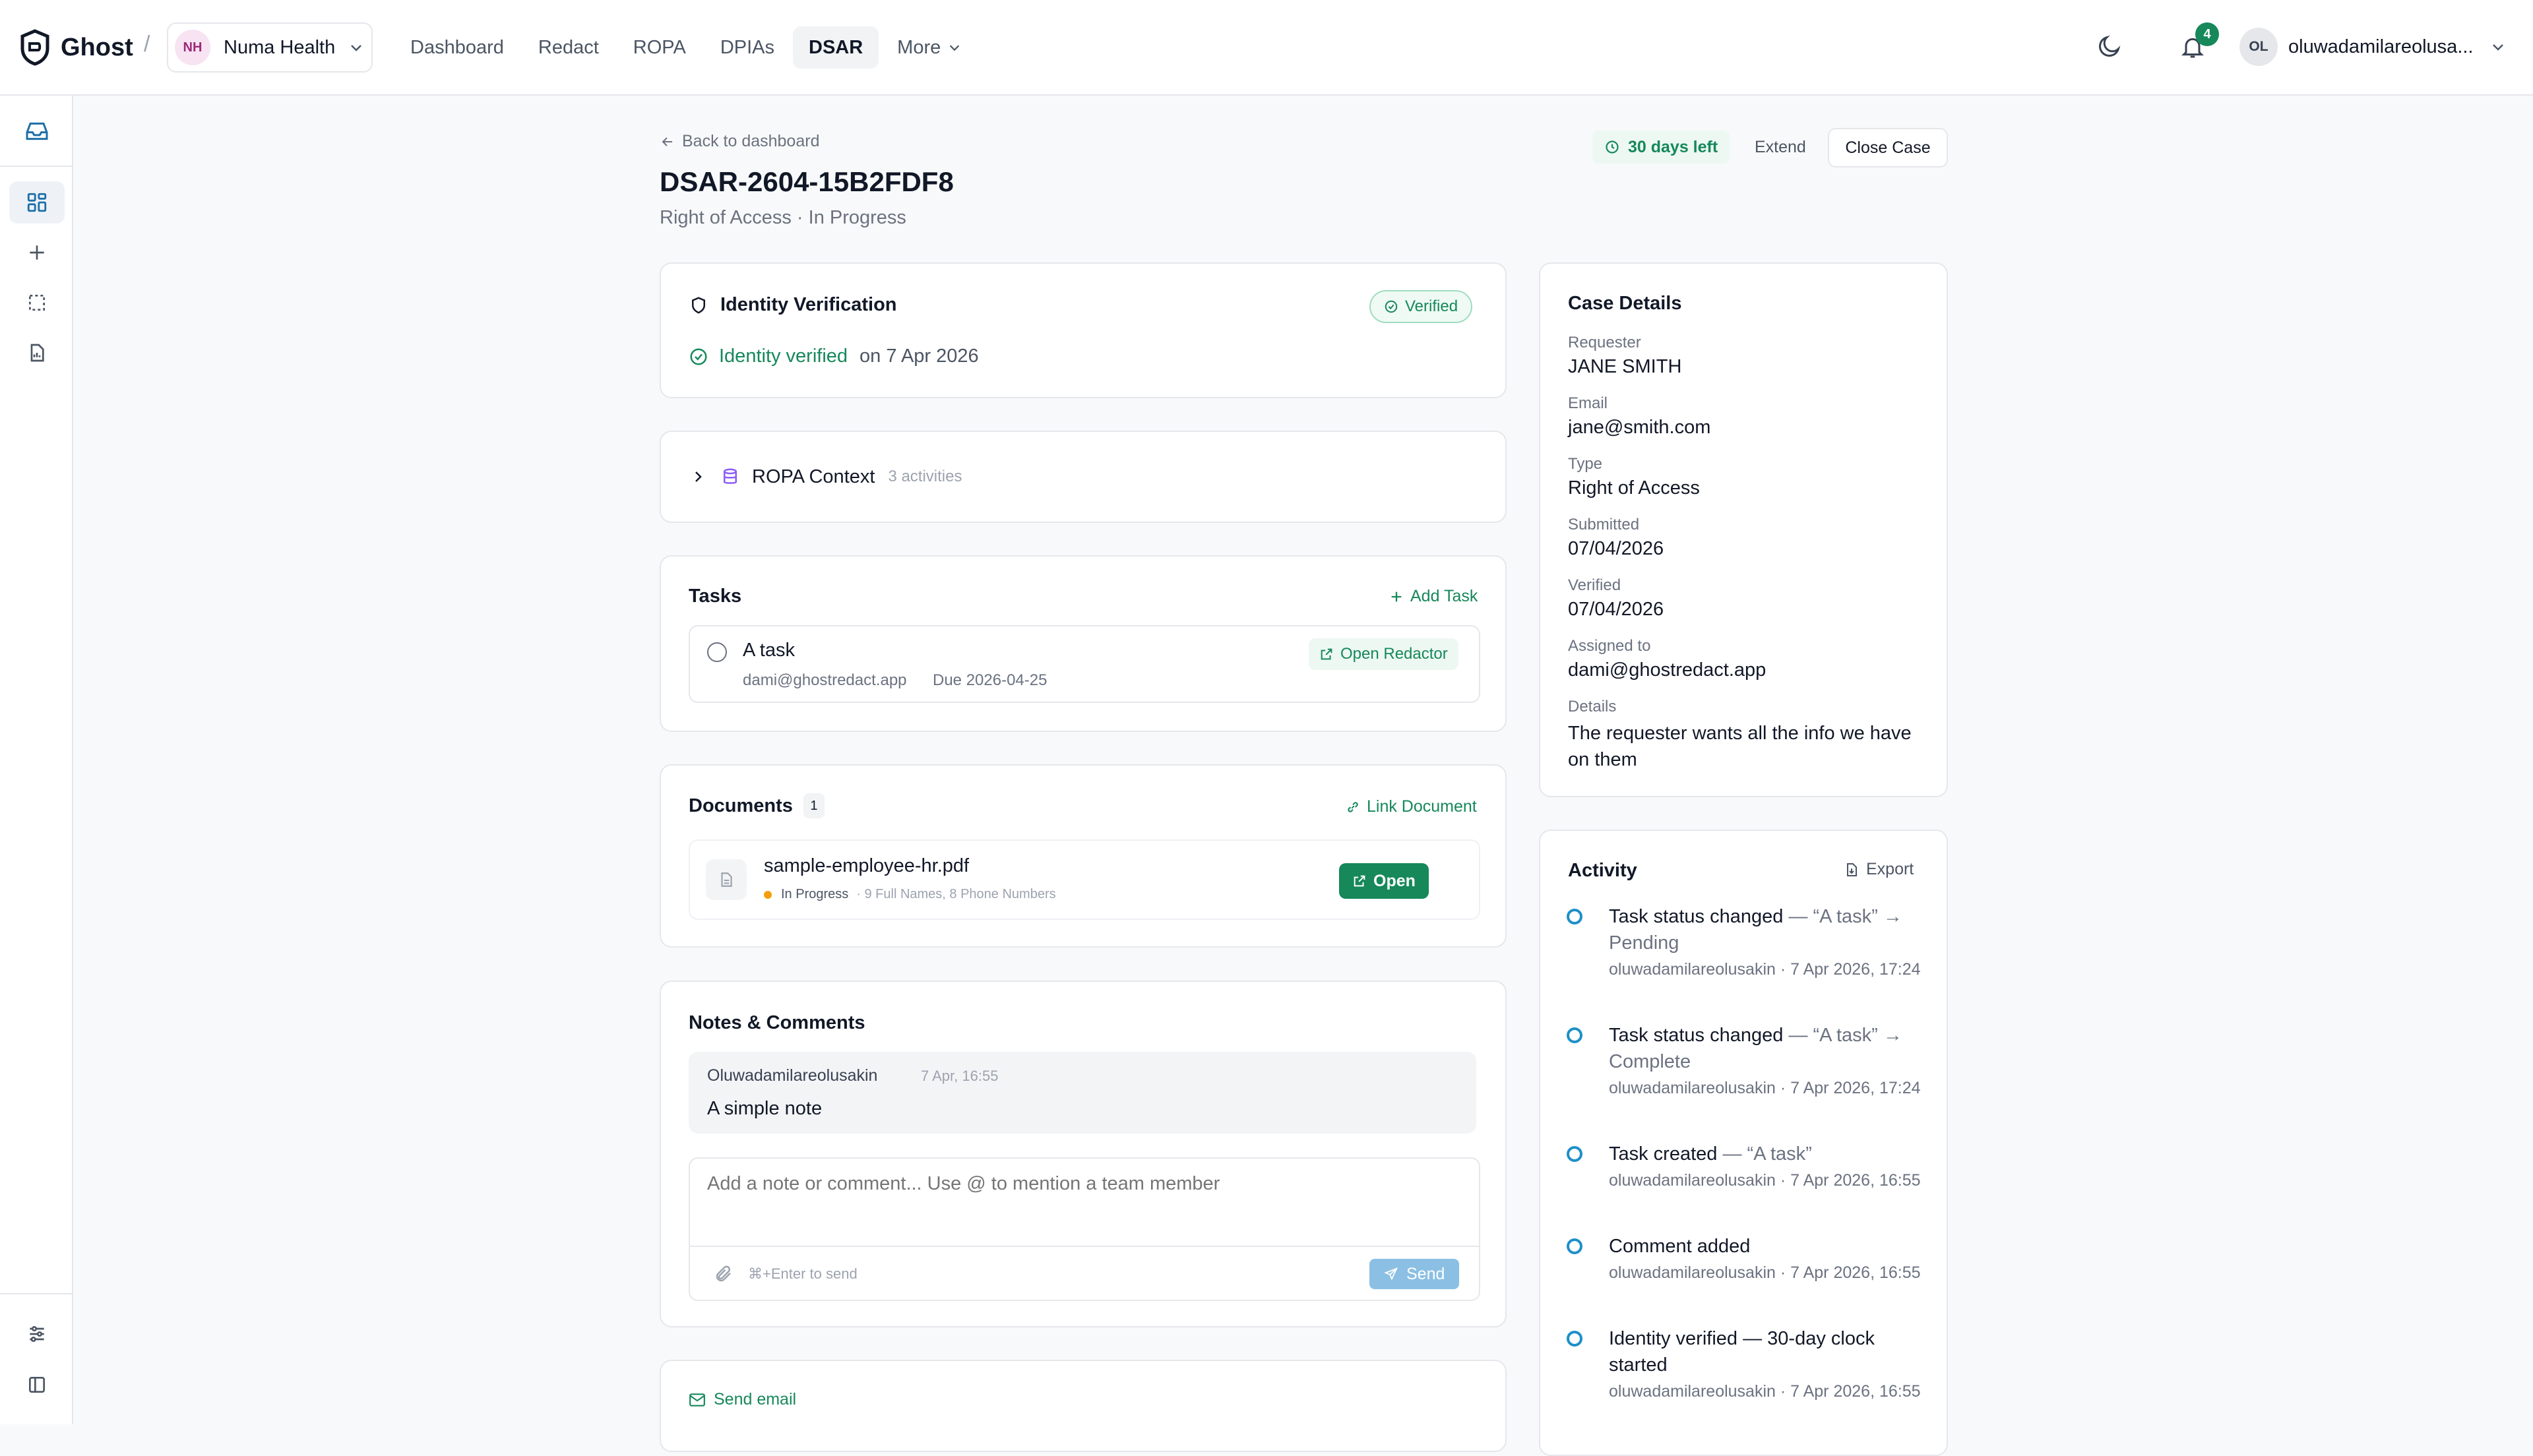 Image resolution: width=2533 pixels, height=1456 pixels. I want to click on link-document-button: Link Document, so click(1411, 807).